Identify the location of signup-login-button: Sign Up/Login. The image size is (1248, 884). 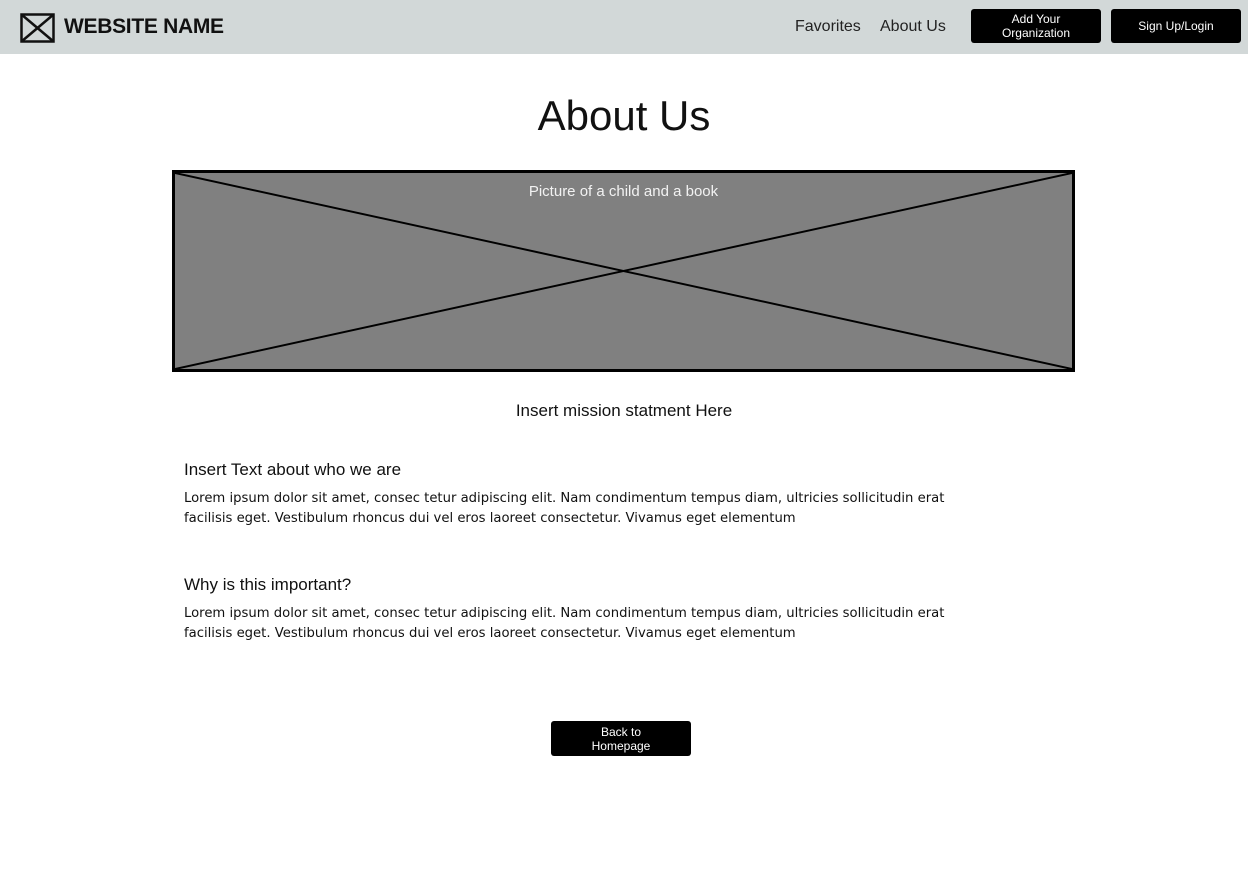
(1176, 26).